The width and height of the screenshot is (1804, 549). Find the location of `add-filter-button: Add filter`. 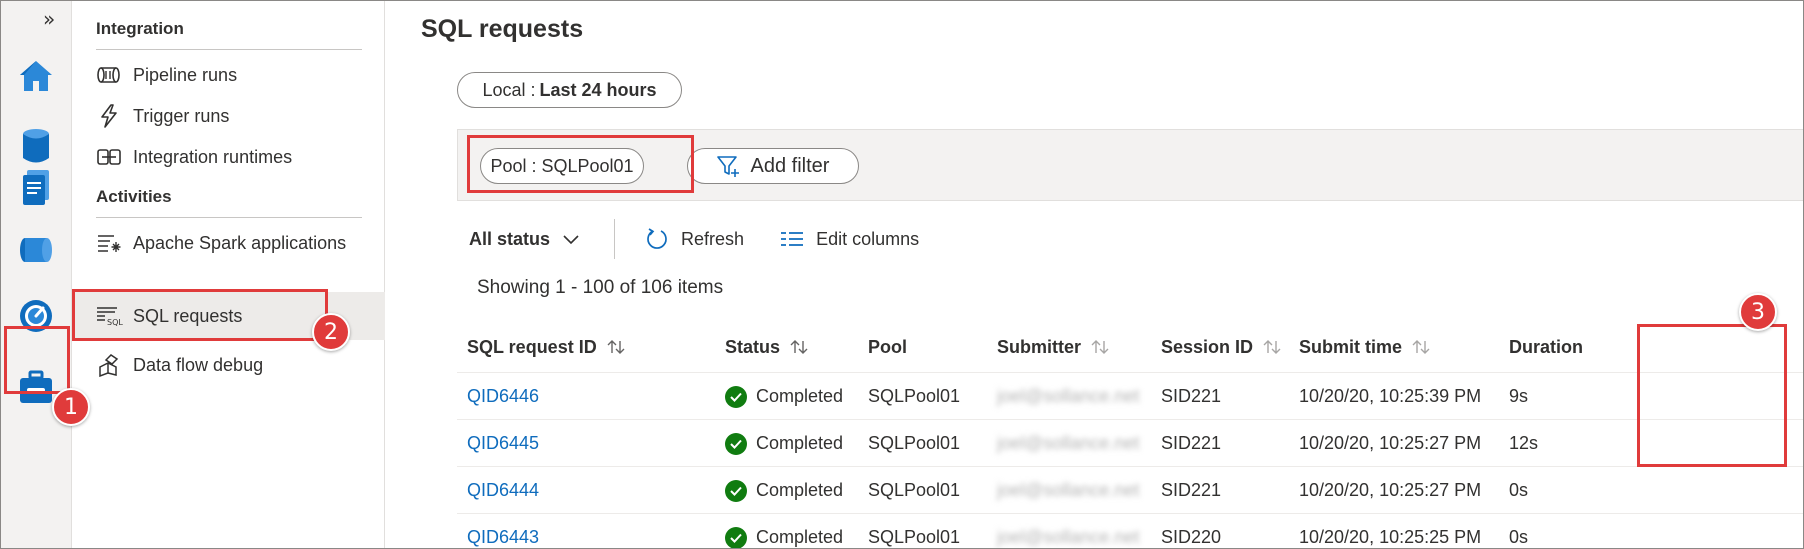

add-filter-button: Add filter is located at coordinates (773, 166).